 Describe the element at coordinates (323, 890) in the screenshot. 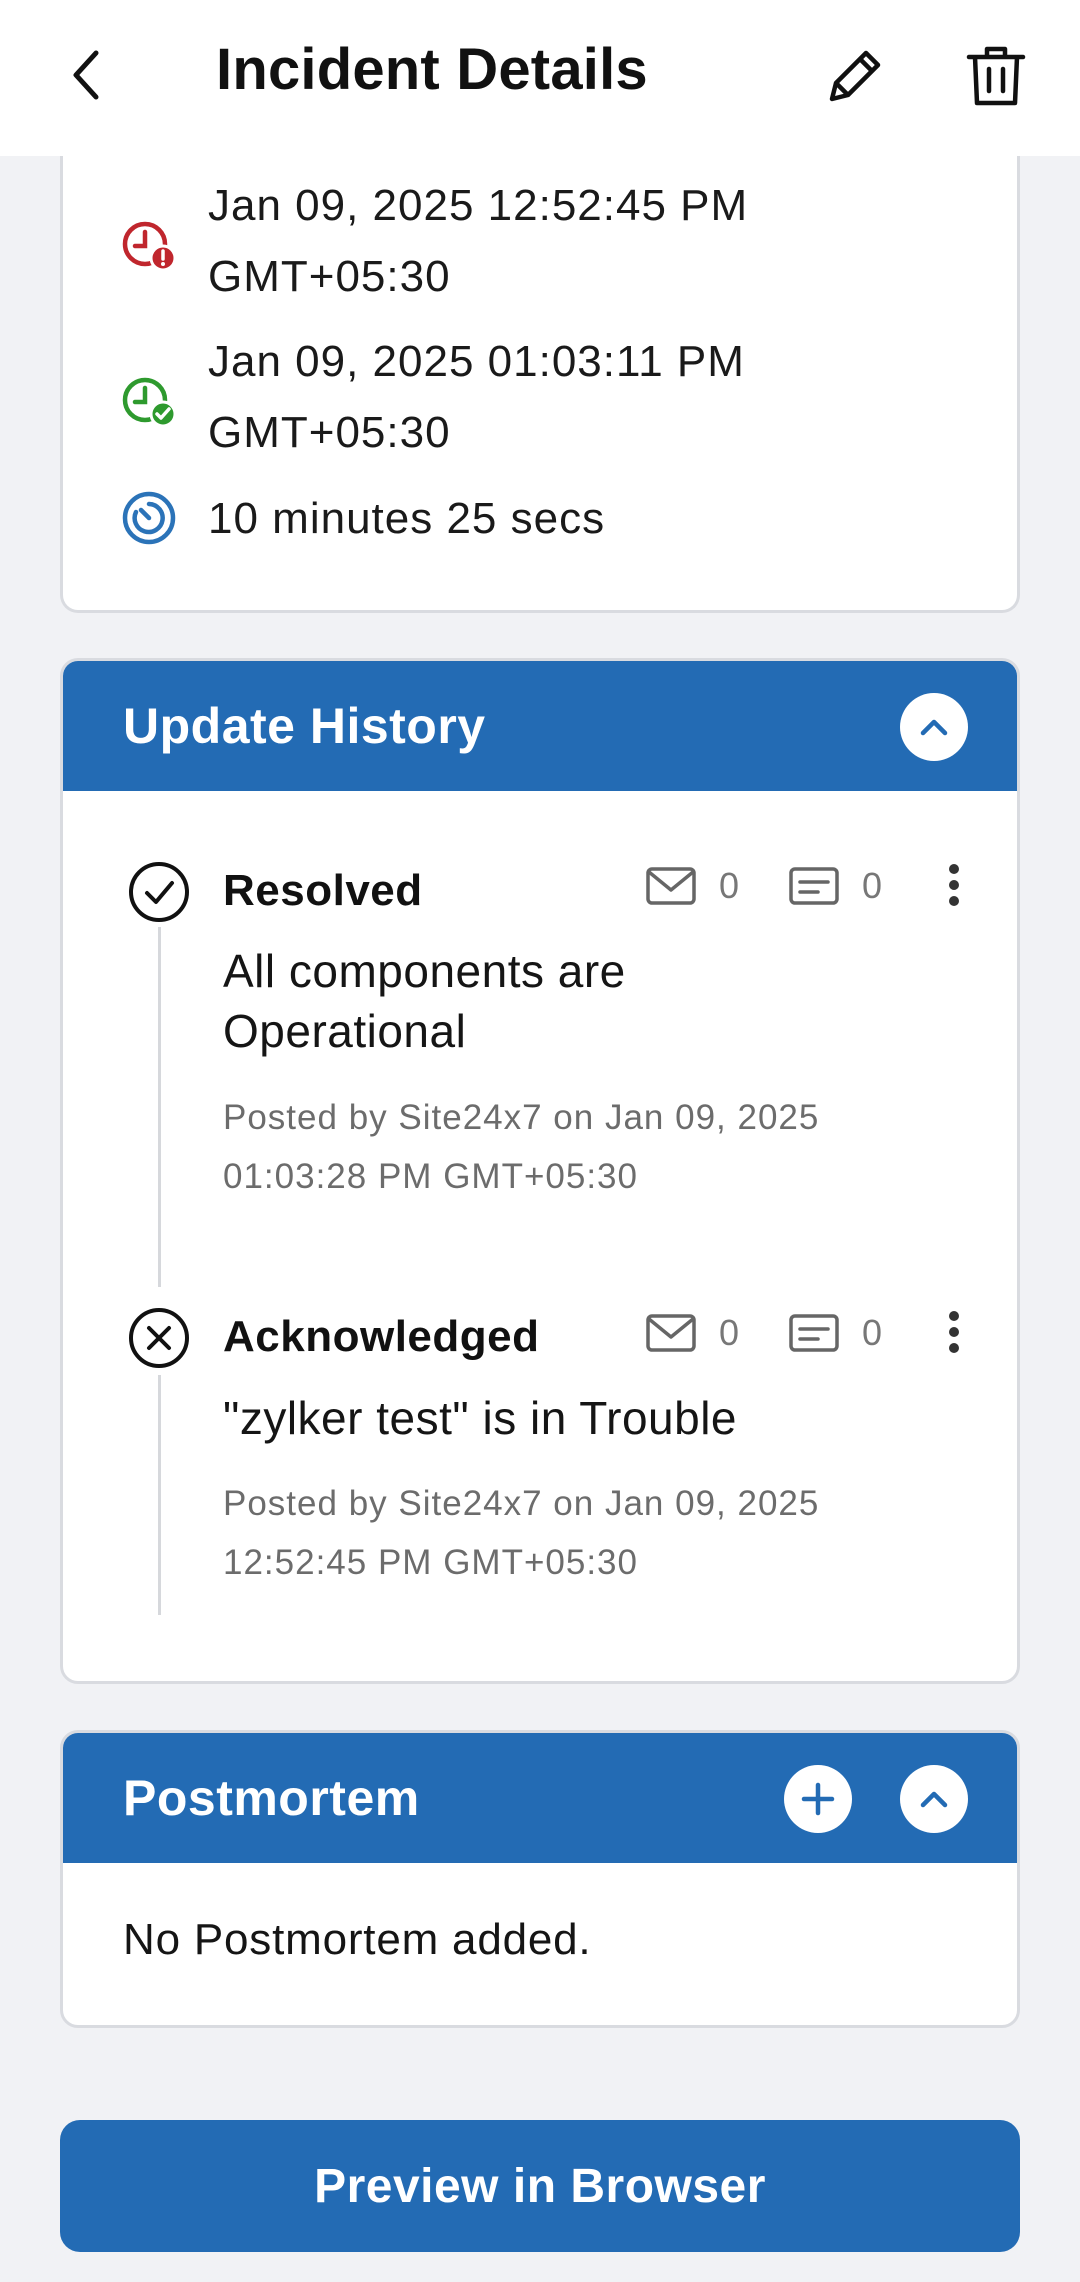

I see `update-status: Resolved` at that location.